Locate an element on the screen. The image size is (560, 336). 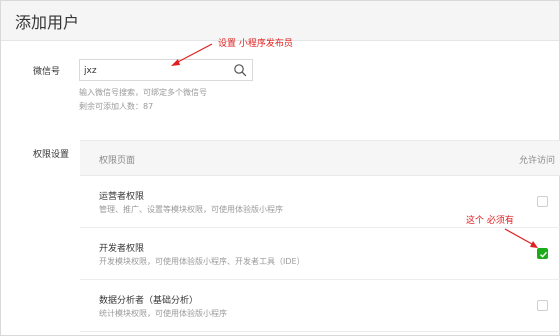
operator-checkbox is located at coordinates (542, 201).